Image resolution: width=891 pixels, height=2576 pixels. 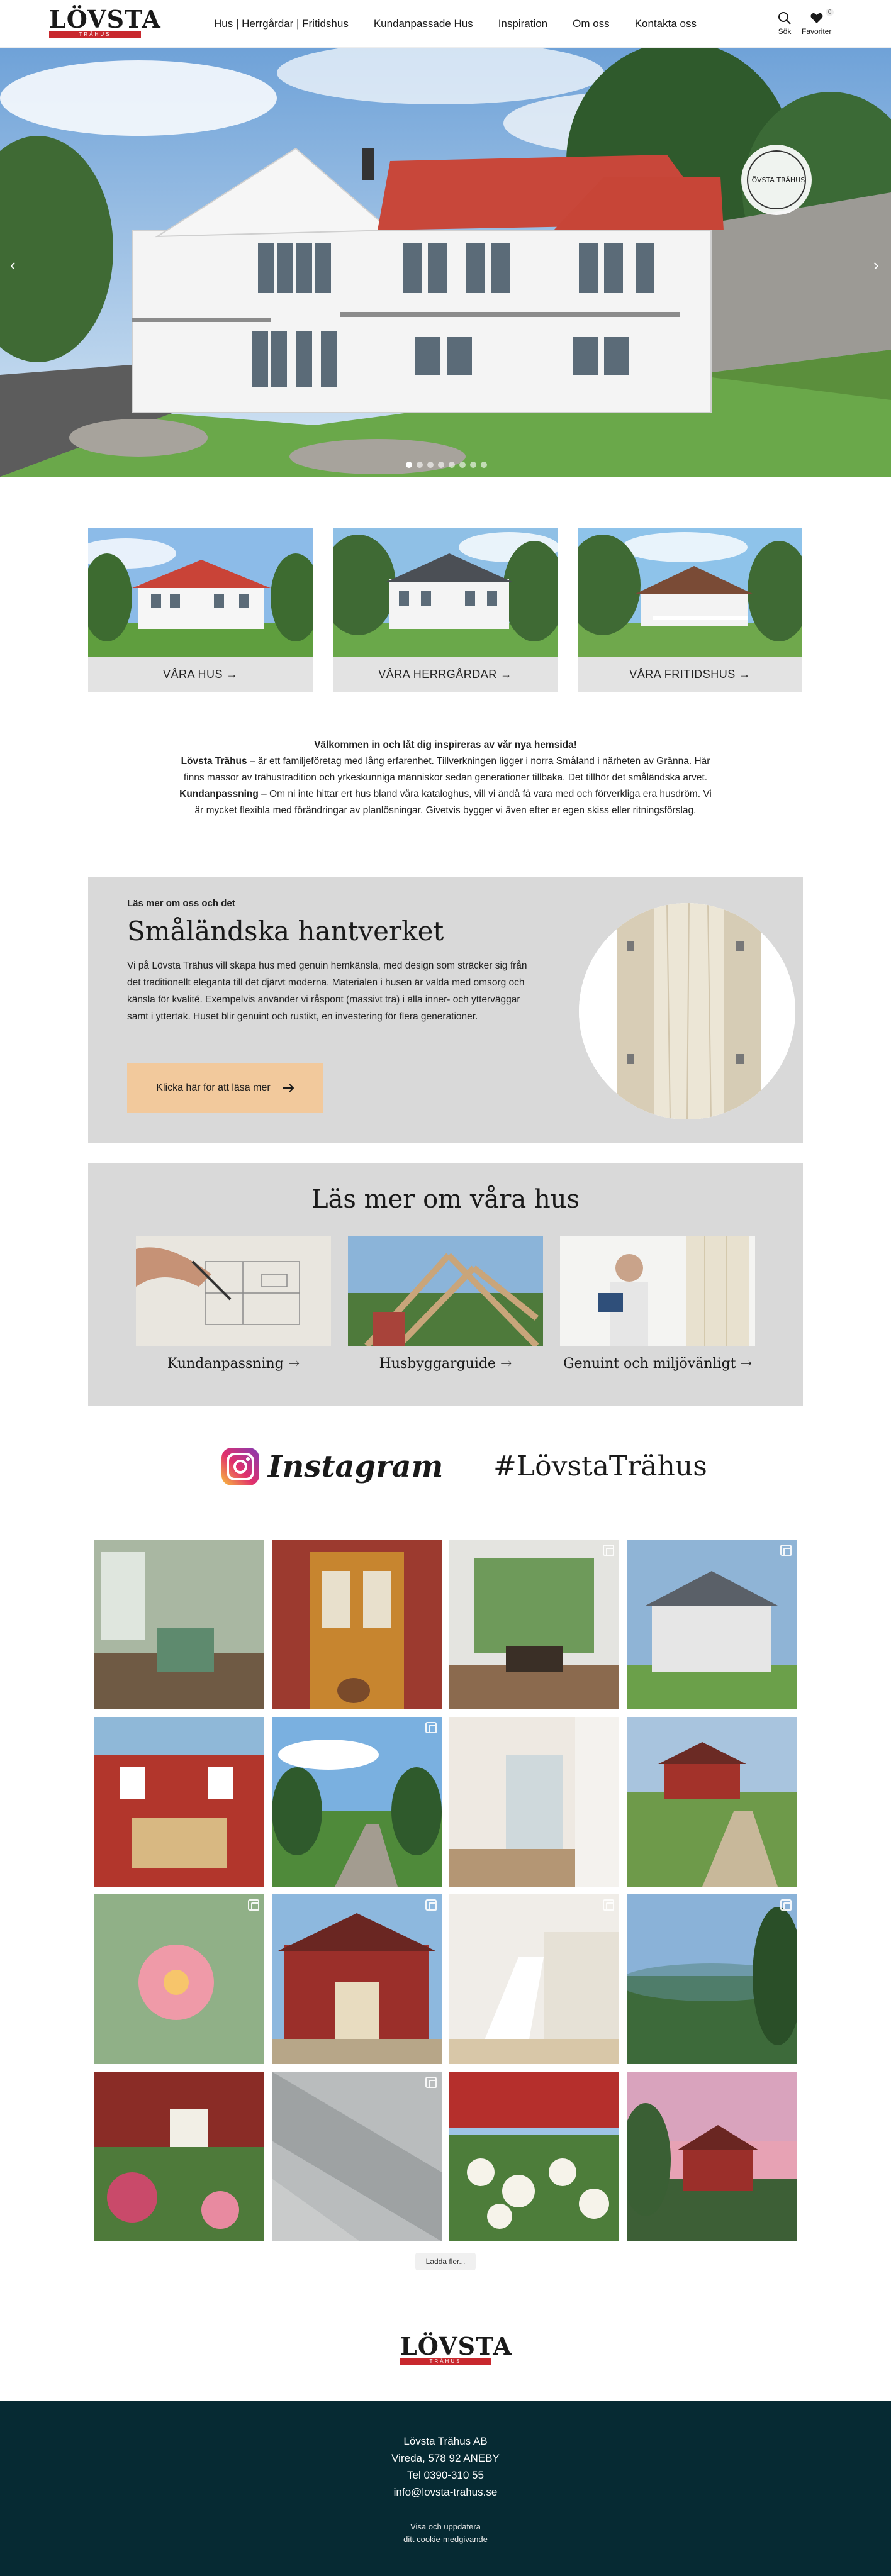 I want to click on category-card-fritidshus: VÅRA FRITIDSHUS →, so click(x=690, y=610).